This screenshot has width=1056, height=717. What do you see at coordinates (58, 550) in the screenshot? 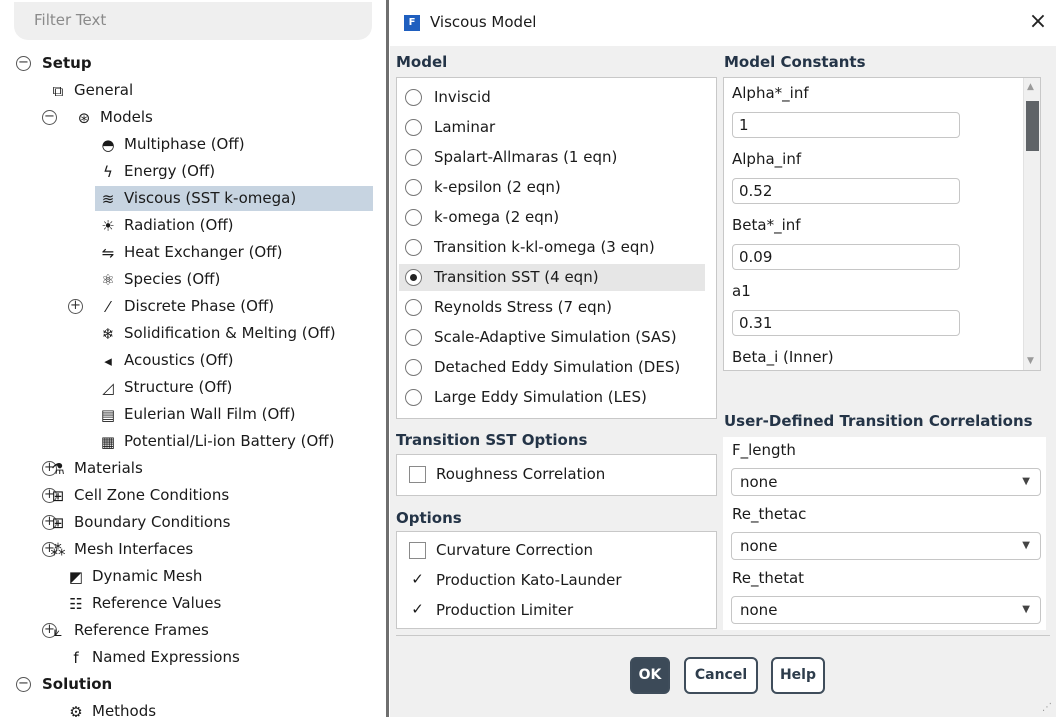
I see `mesh-interfaces-icon: ⁂` at bounding box center [58, 550].